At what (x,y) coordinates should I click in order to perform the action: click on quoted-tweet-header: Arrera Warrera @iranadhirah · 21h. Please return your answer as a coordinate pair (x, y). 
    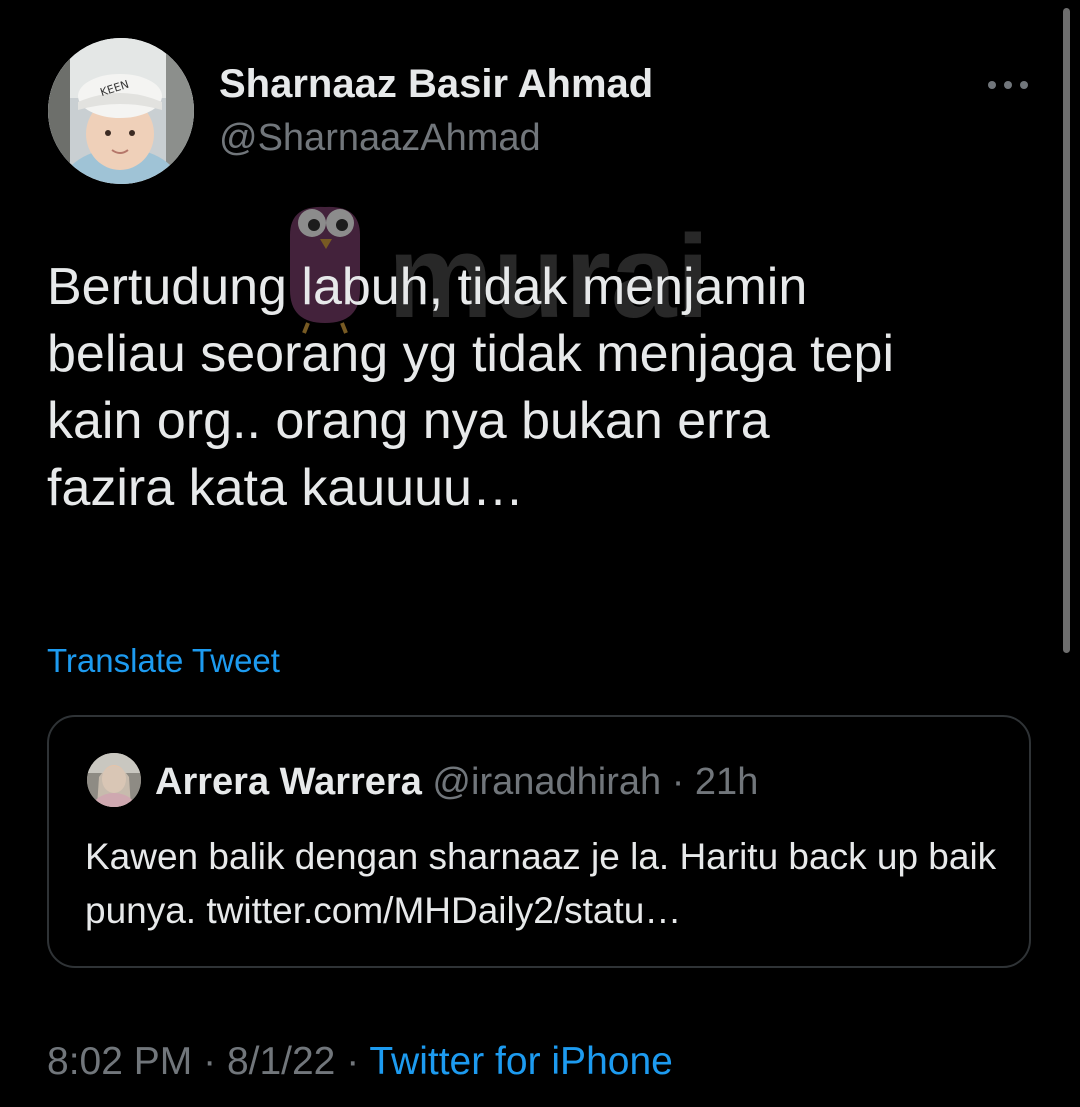
    Looking at the image, I should click on (456, 782).